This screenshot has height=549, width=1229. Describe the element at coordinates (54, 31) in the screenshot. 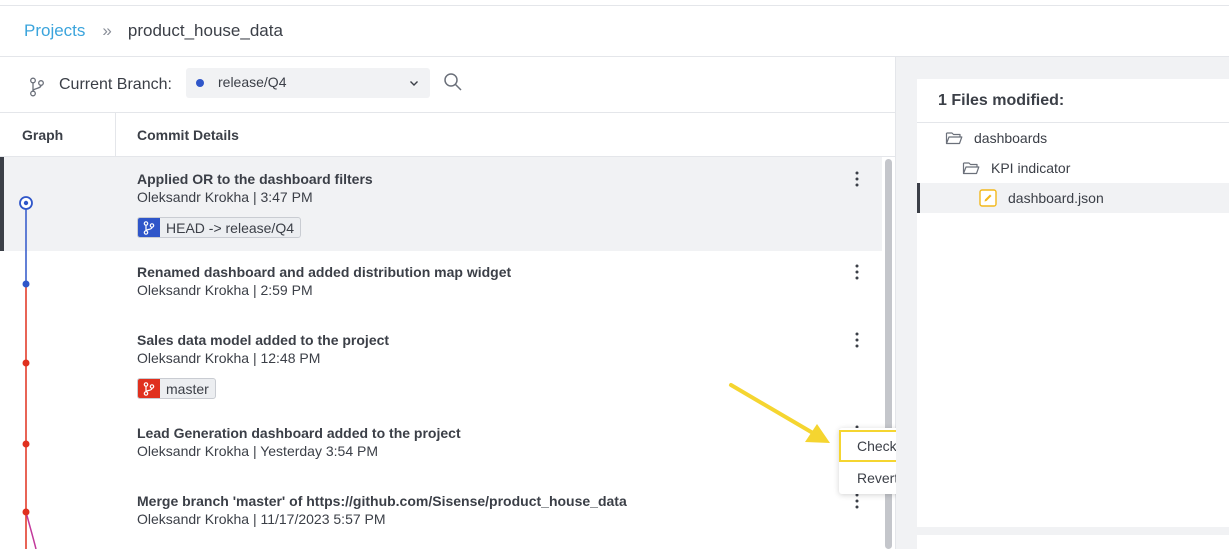

I see `breadcrumb-projects-link: Projects` at that location.